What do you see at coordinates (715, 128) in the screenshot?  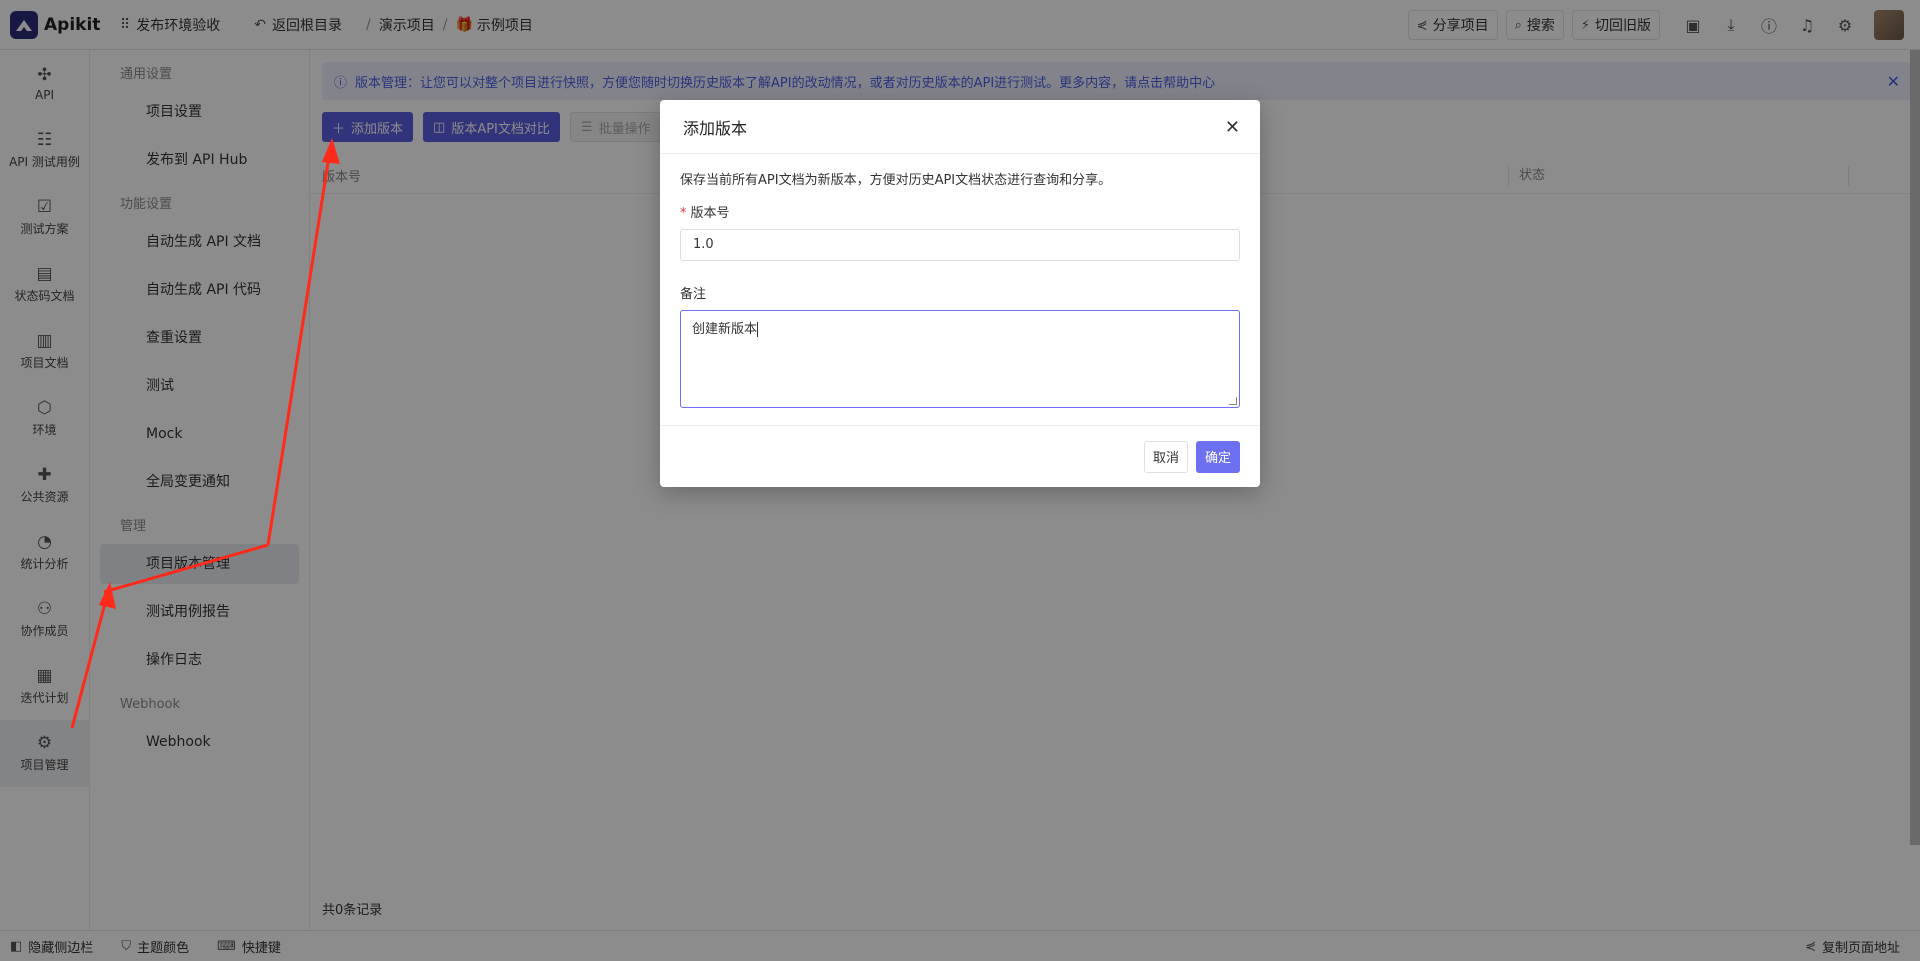 I see `dialog-title: 添加版本` at bounding box center [715, 128].